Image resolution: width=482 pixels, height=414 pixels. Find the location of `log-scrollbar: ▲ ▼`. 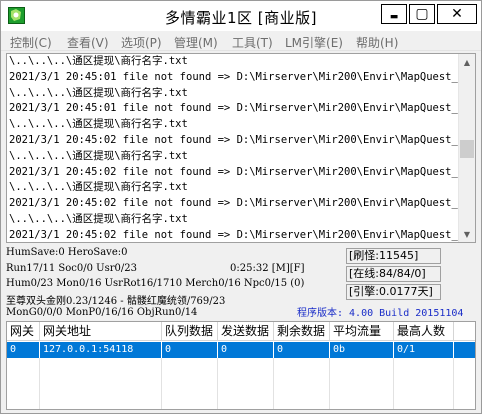

log-scrollbar: ▲ ▼ is located at coordinates (466, 148).